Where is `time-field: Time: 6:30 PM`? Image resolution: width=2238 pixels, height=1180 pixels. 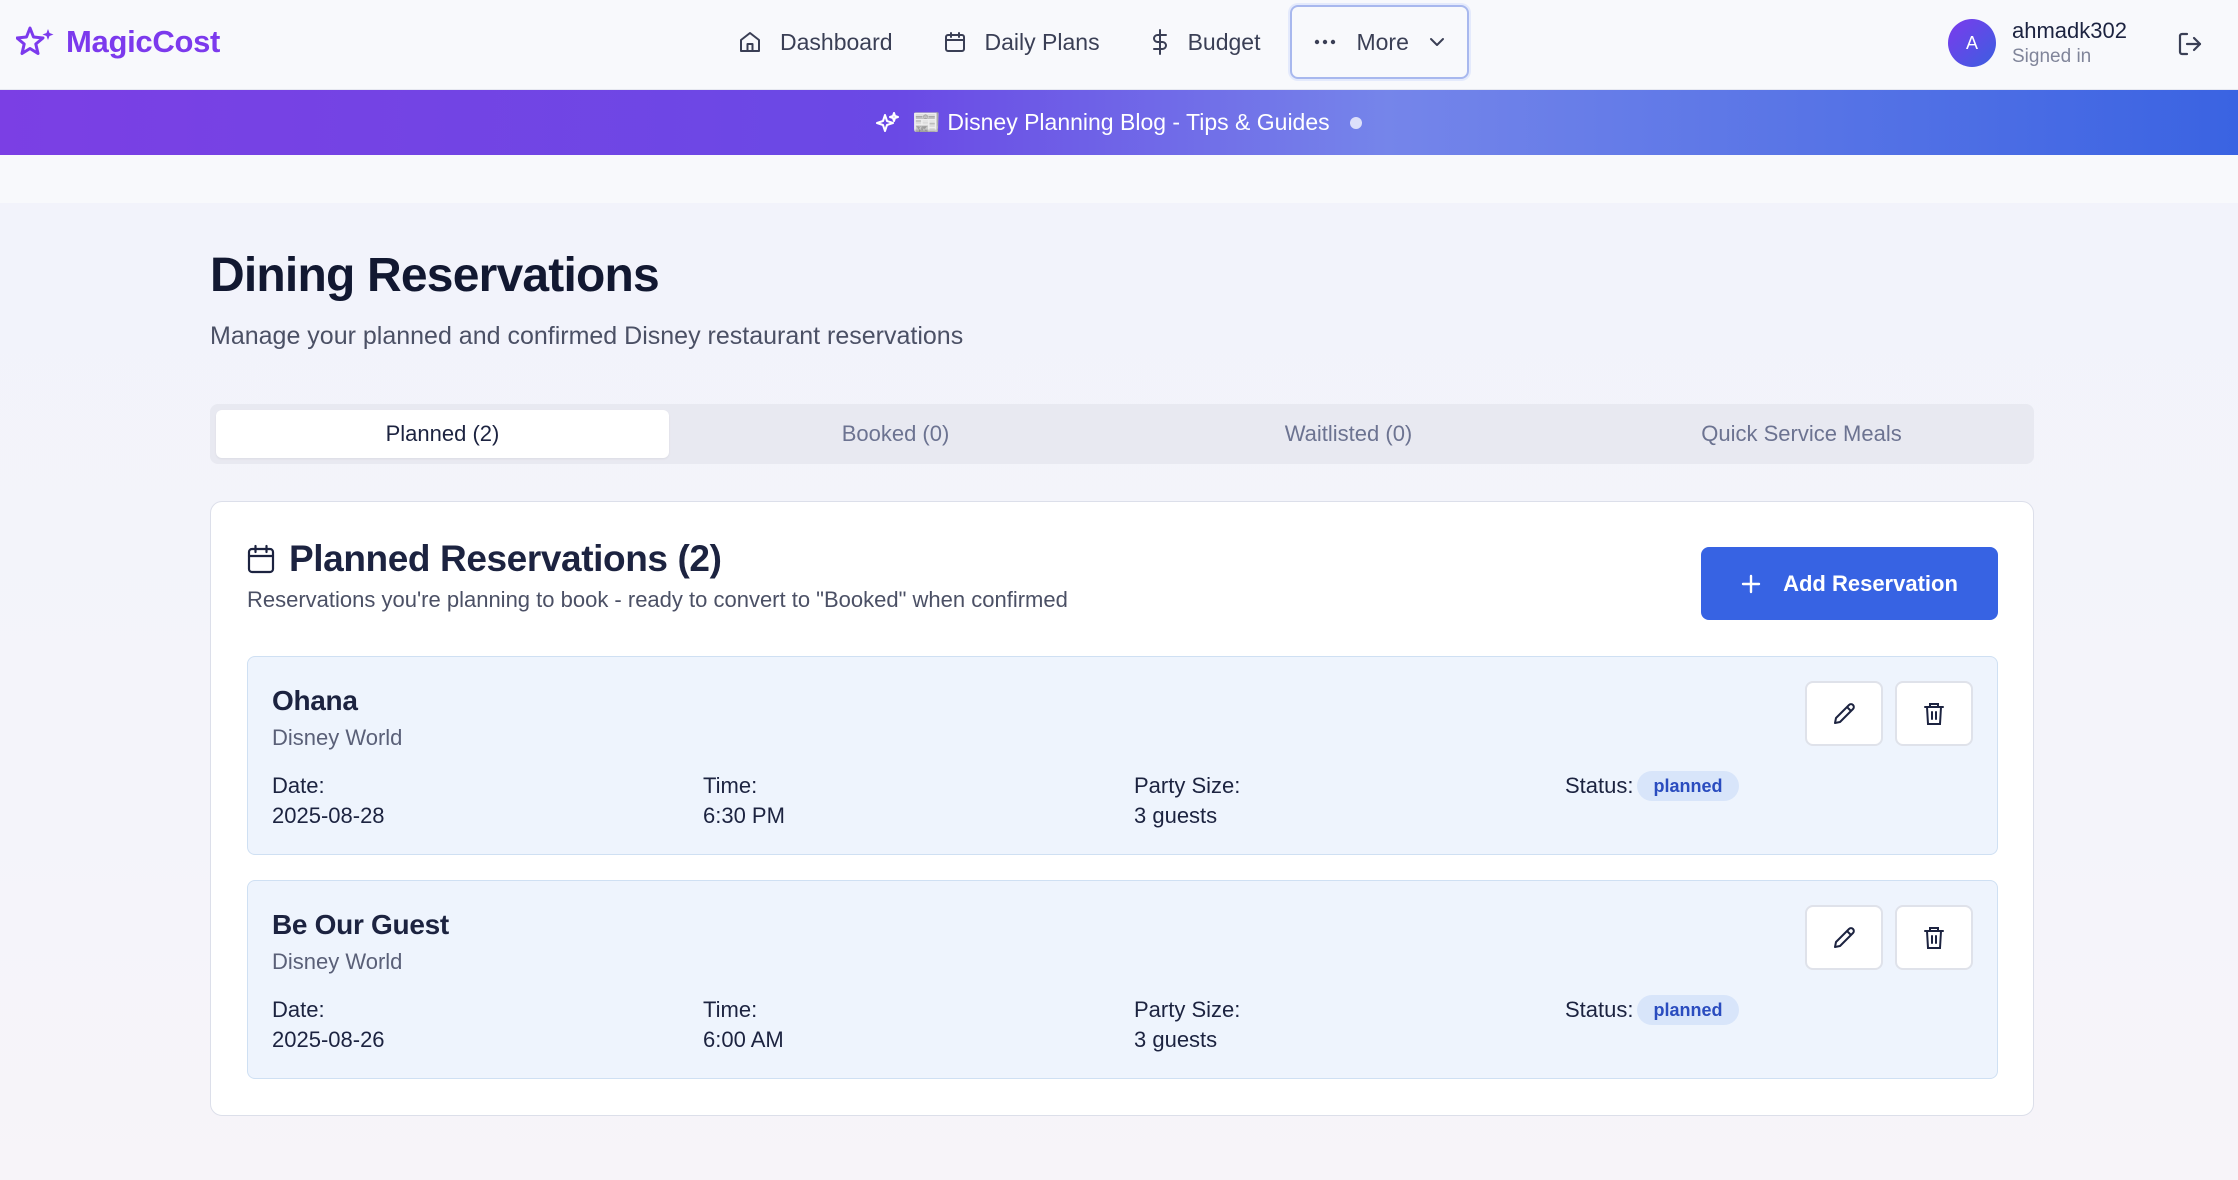 time-field: Time: 6:30 PM is located at coordinates (744, 801).